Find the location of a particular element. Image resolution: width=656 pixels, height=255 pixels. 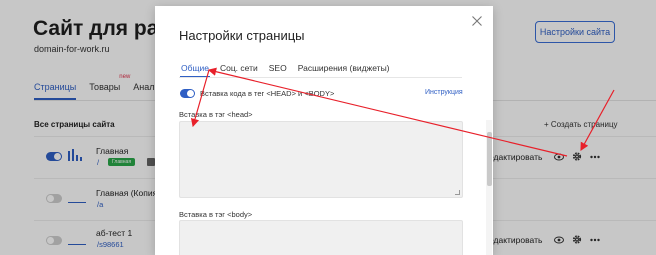

body-code-textarea is located at coordinates (321, 237).